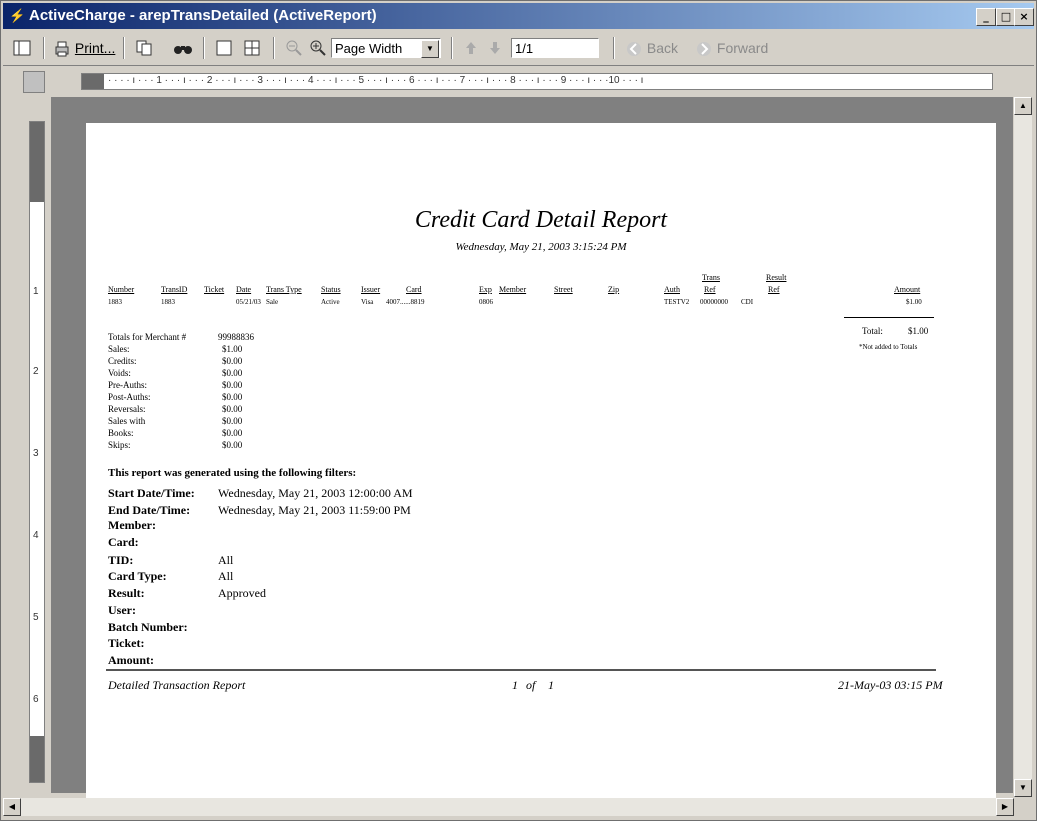 This screenshot has height=821, width=1037. Describe the element at coordinates (513, 289) in the screenshot. I see `column-header: Member` at that location.